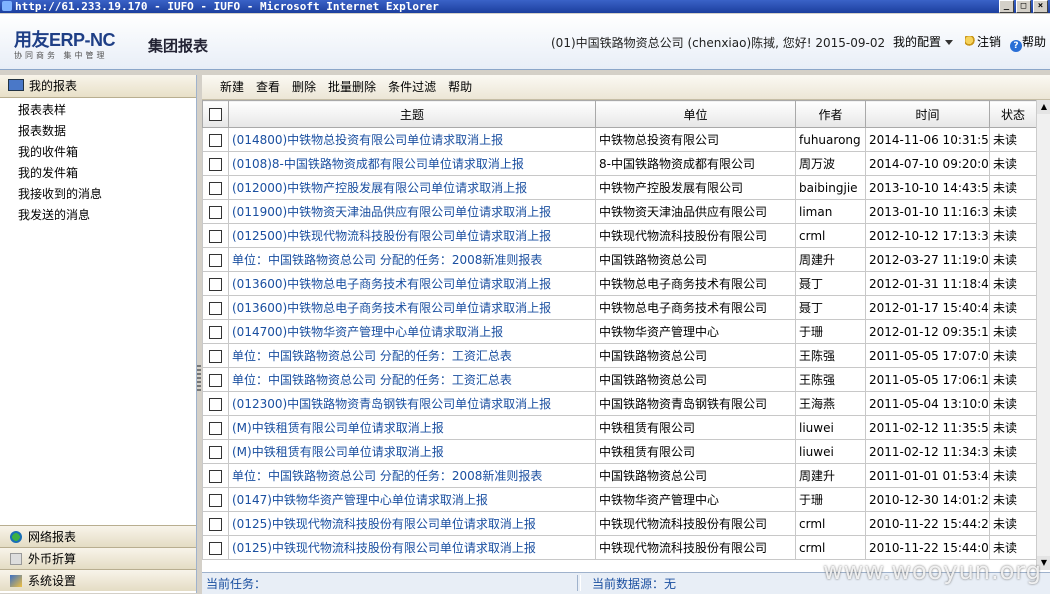  I want to click on splitter-grip, so click(199, 379).